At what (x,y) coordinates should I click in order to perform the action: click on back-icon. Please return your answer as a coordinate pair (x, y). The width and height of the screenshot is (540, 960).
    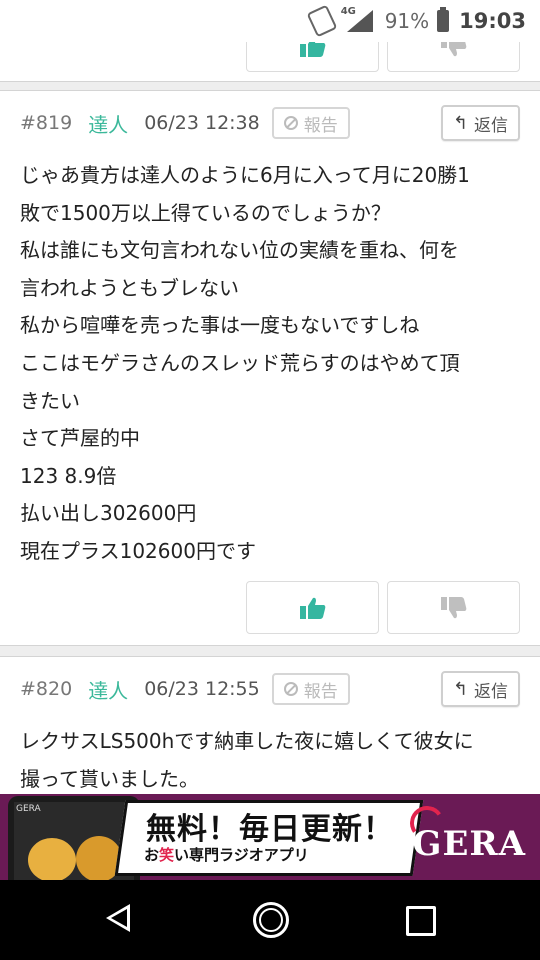
    Looking at the image, I should click on (118, 918).